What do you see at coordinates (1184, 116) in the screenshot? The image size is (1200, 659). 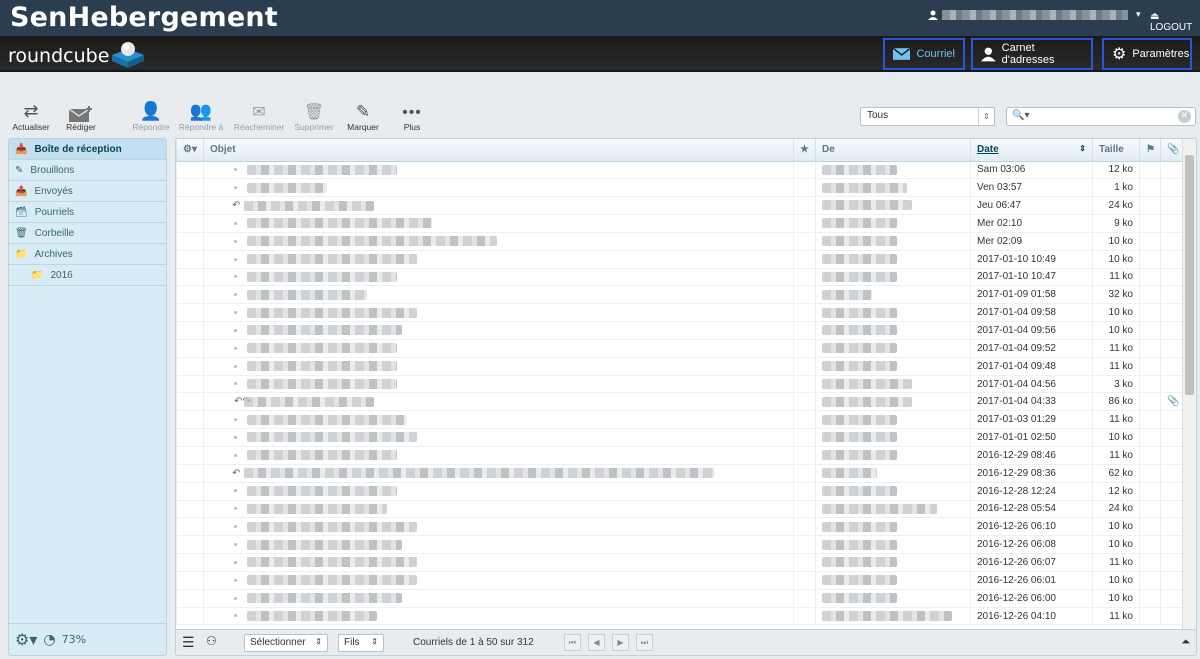 I see `clear-search-icon: ✕` at bounding box center [1184, 116].